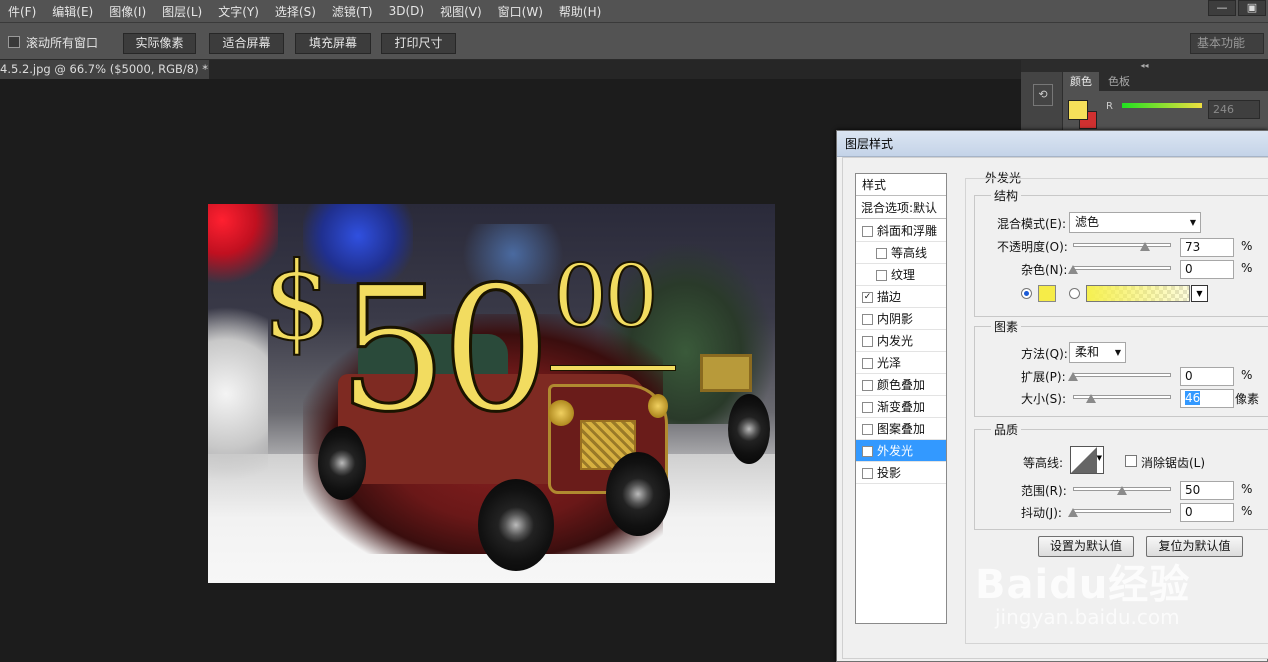  Describe the element at coordinates (1078, 110) in the screenshot. I see `foreground-color-swatch` at that location.